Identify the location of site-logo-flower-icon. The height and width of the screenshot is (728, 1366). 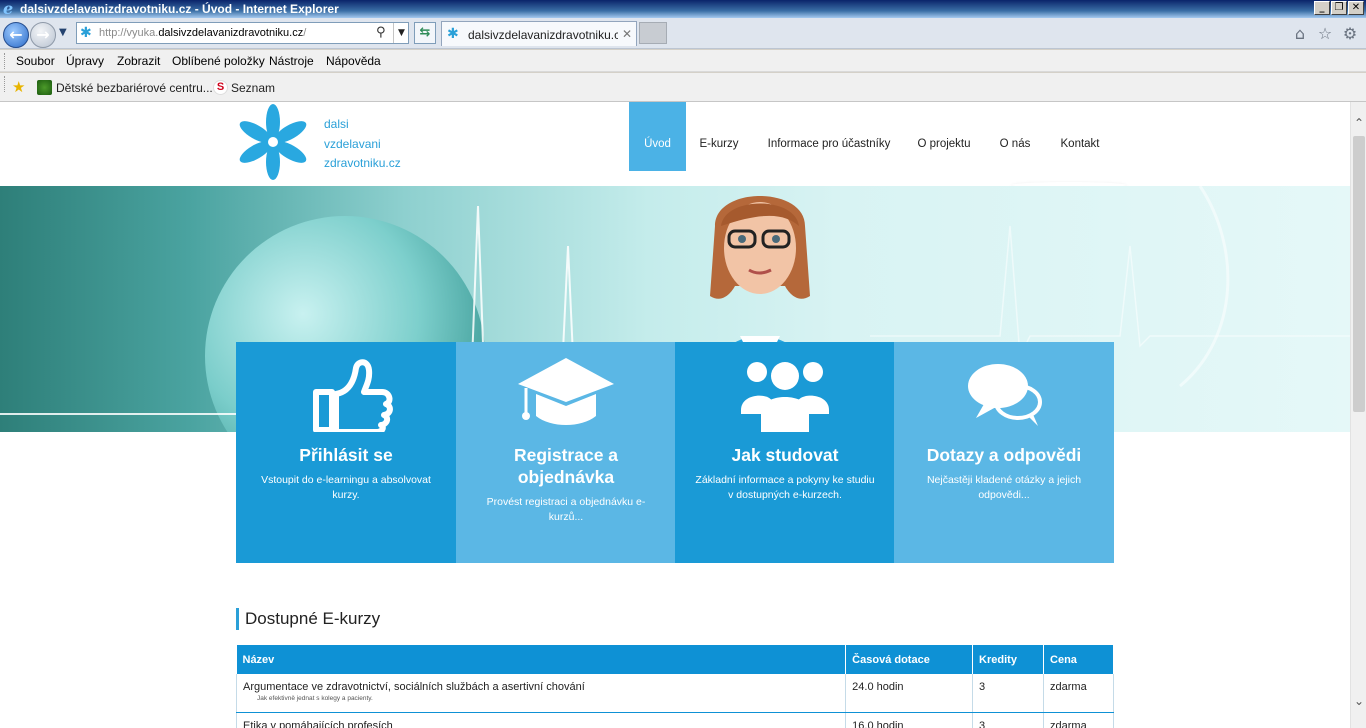
(273, 142).